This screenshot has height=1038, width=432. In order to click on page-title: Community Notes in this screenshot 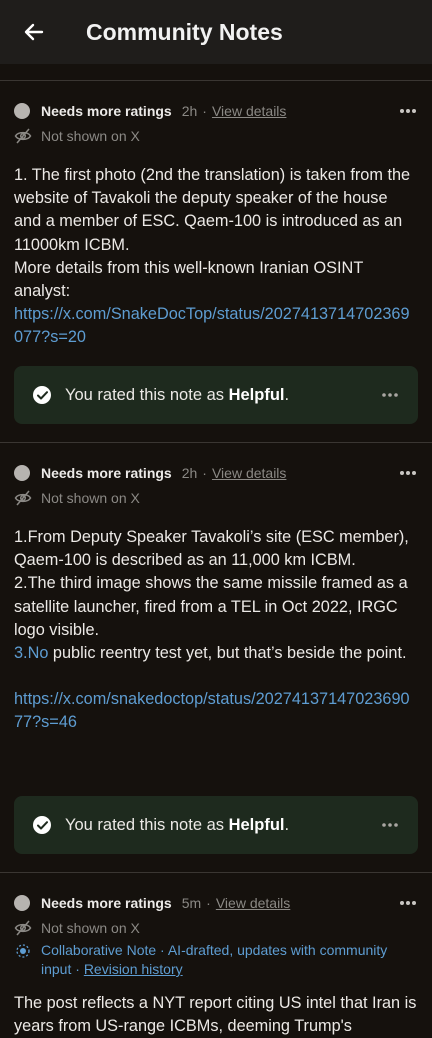, I will do `click(184, 31)`.